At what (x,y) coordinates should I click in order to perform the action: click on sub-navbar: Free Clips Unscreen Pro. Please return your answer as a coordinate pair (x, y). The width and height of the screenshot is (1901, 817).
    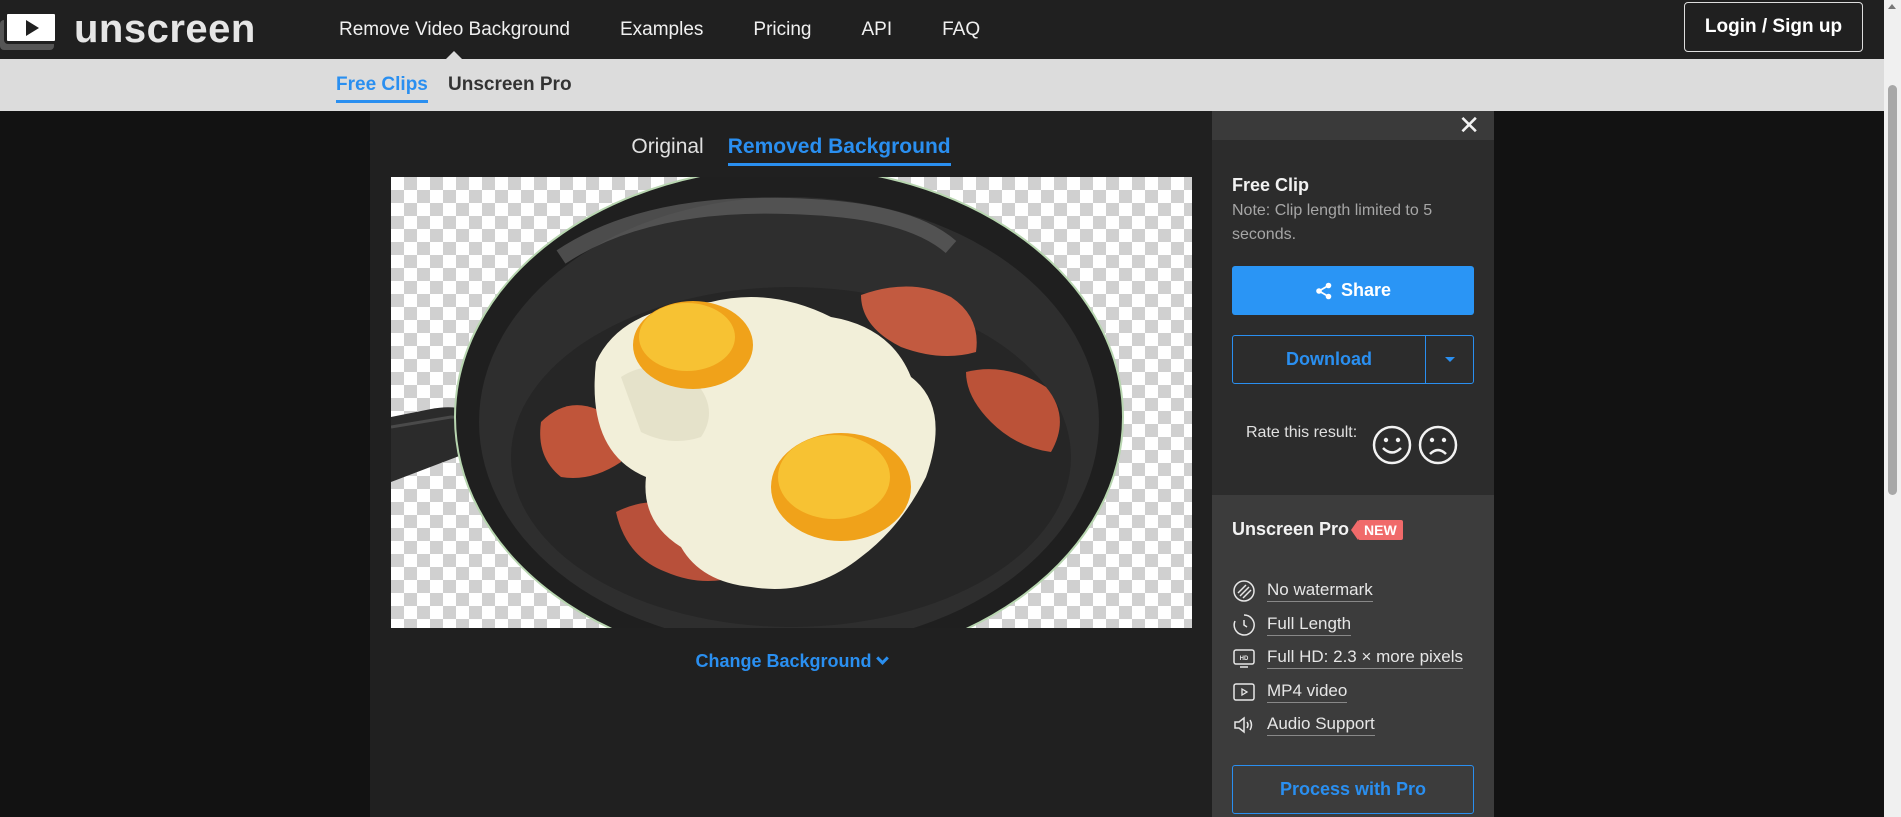
    Looking at the image, I should click on (942, 85).